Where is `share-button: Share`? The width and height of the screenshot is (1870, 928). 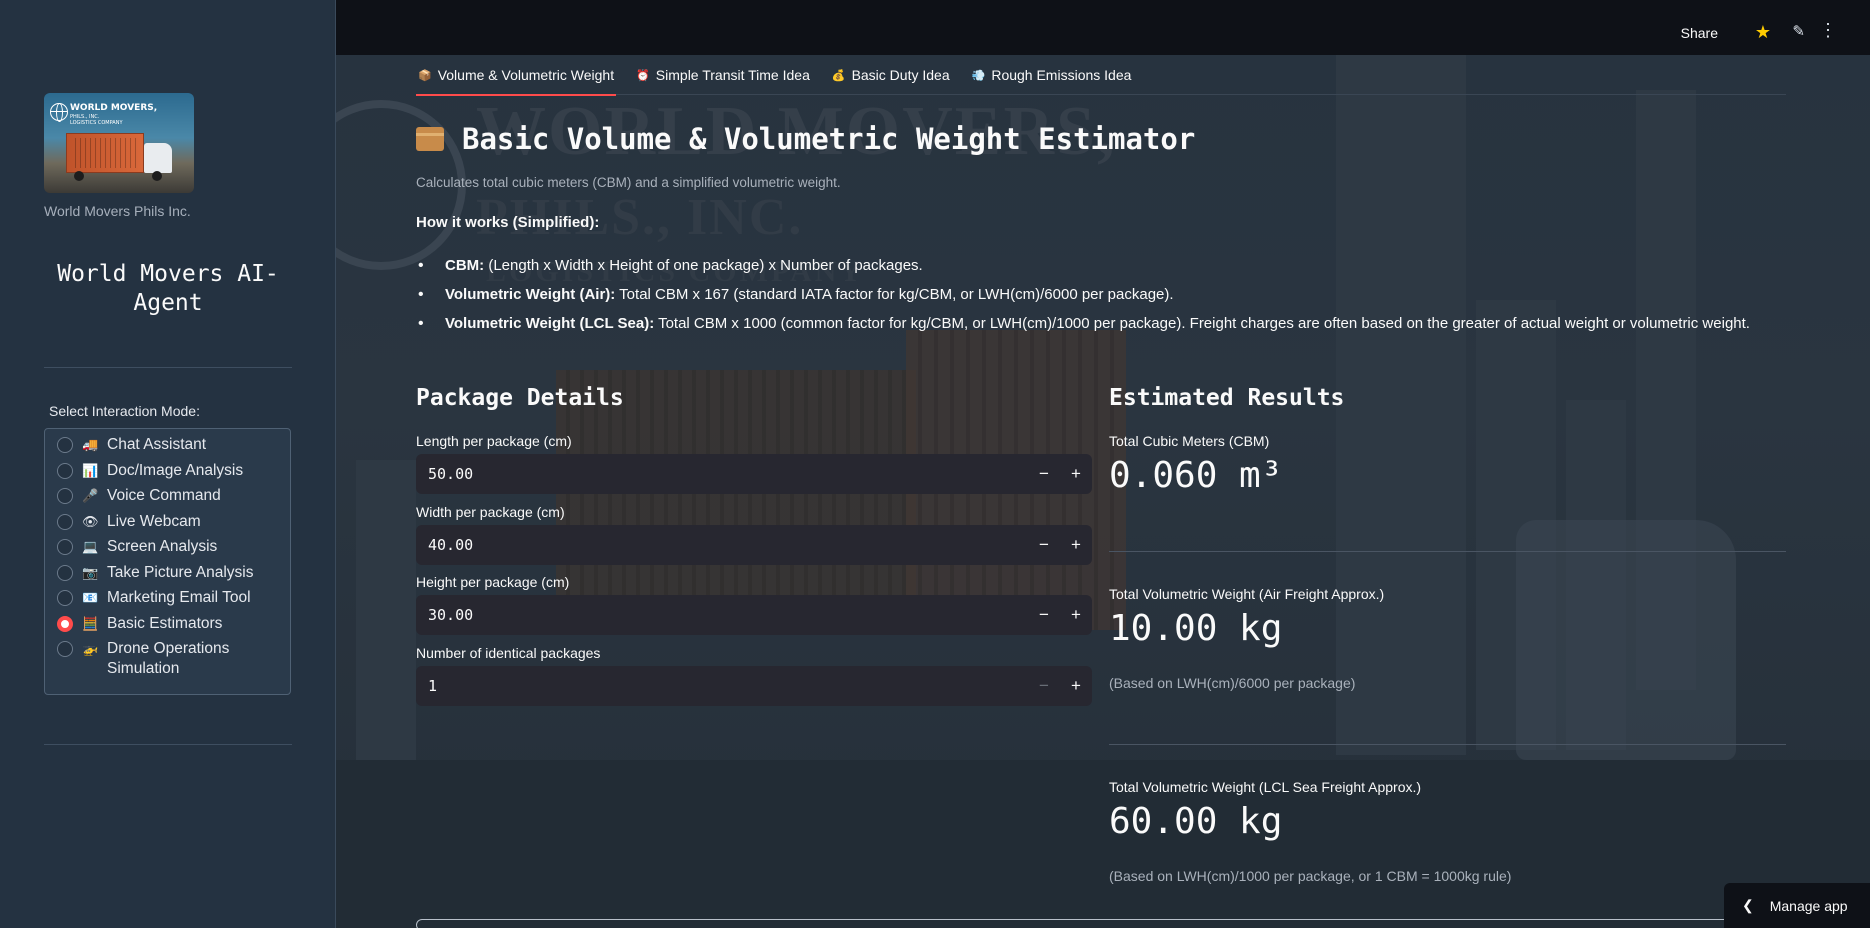 share-button: Share is located at coordinates (1699, 33).